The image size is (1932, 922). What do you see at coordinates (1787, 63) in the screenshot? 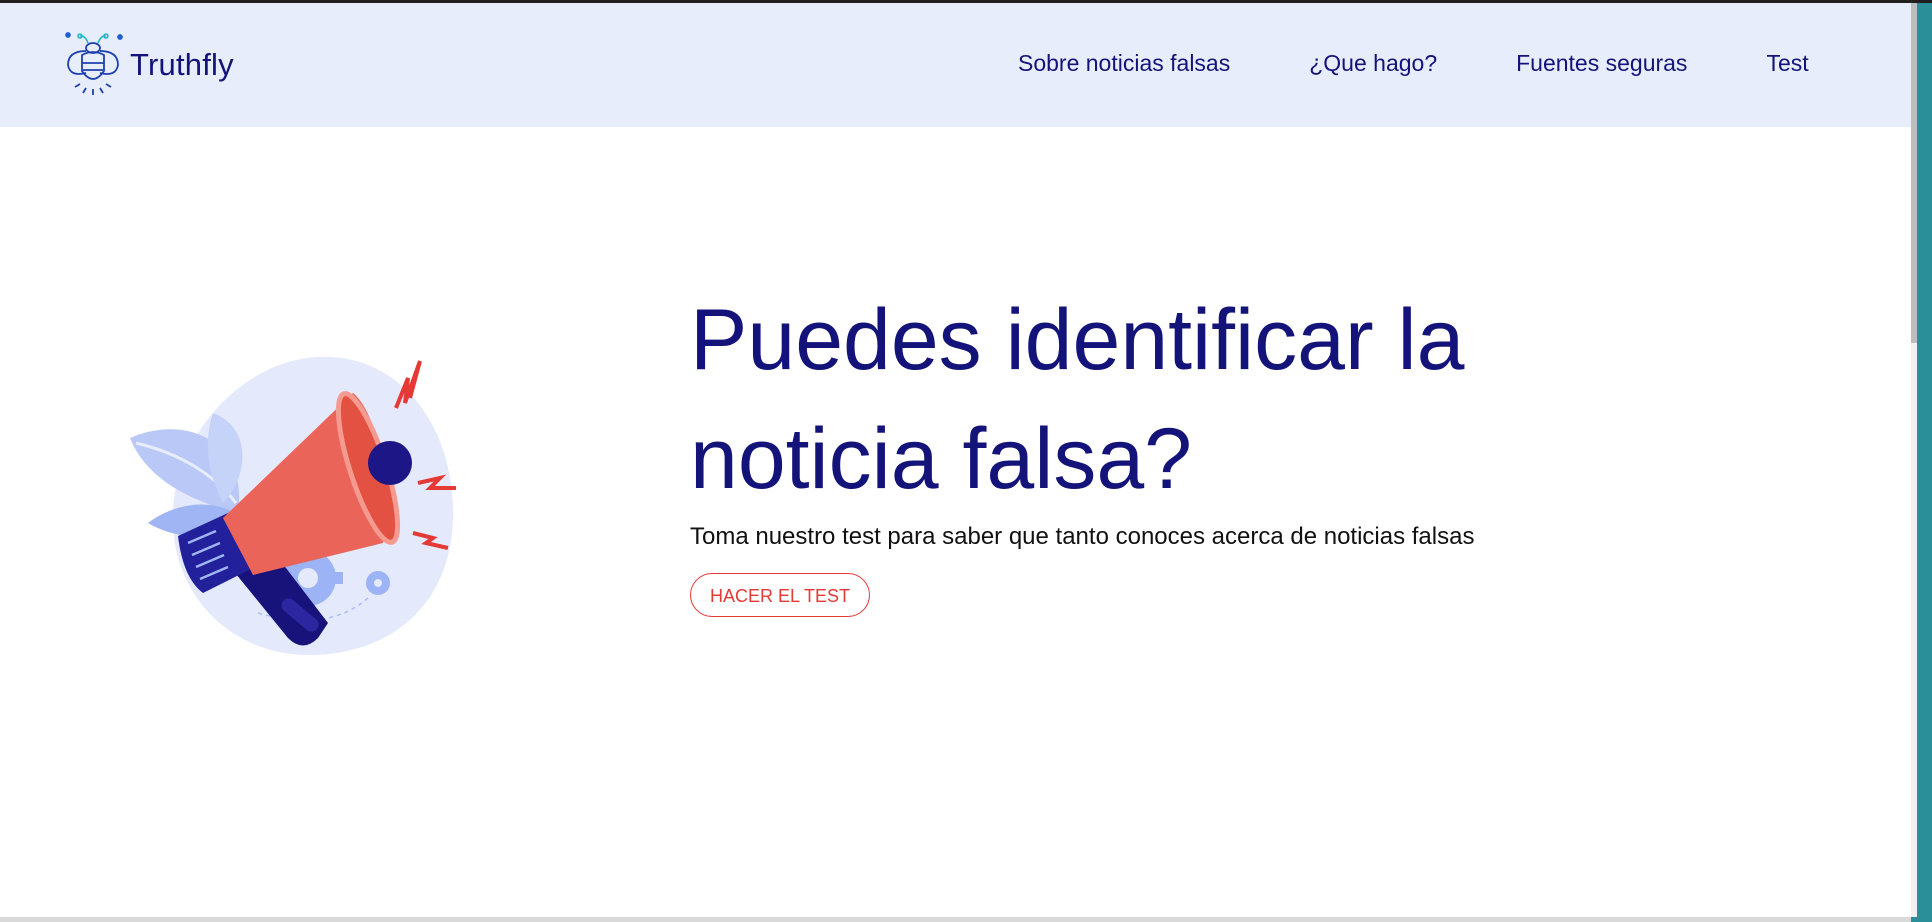
I see `nav-link-test: Test` at bounding box center [1787, 63].